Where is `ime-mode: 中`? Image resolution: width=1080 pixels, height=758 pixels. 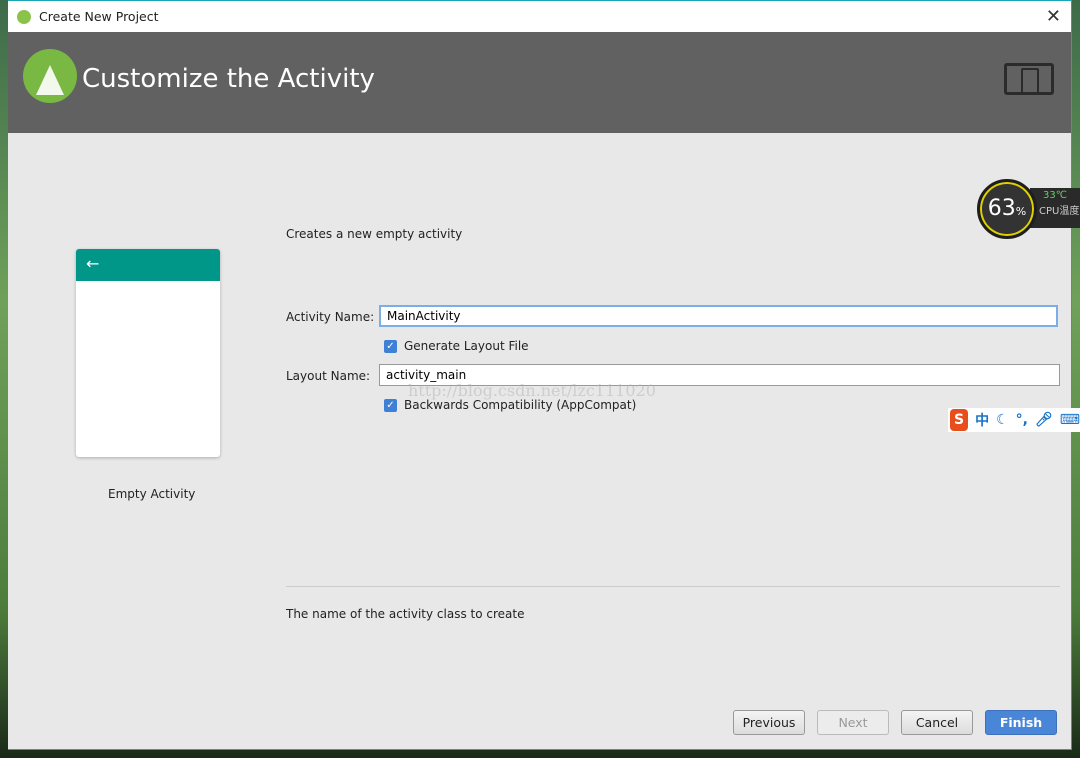
ime-mode: 中 is located at coordinates (982, 420).